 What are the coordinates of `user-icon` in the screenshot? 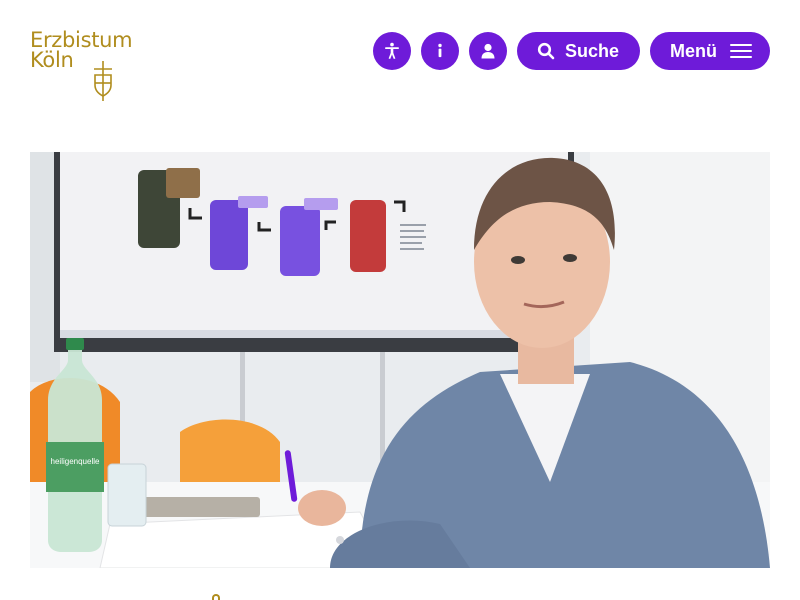 It's located at (488, 51).